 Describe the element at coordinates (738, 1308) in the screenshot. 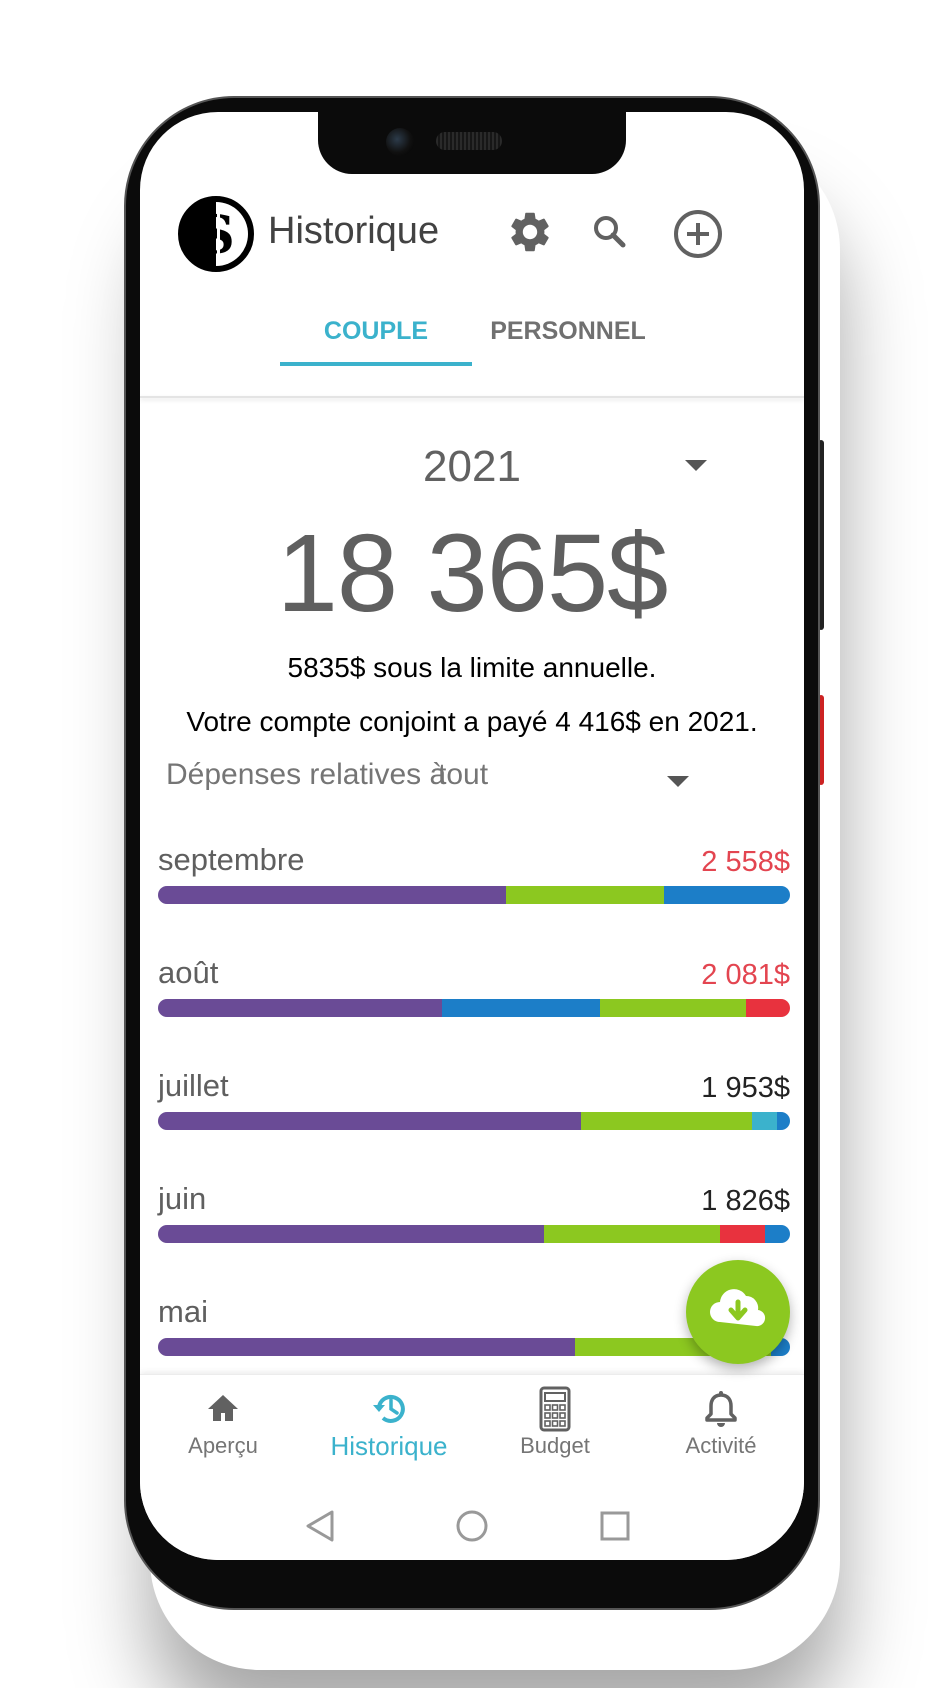

I see `cloud-download-icon` at that location.